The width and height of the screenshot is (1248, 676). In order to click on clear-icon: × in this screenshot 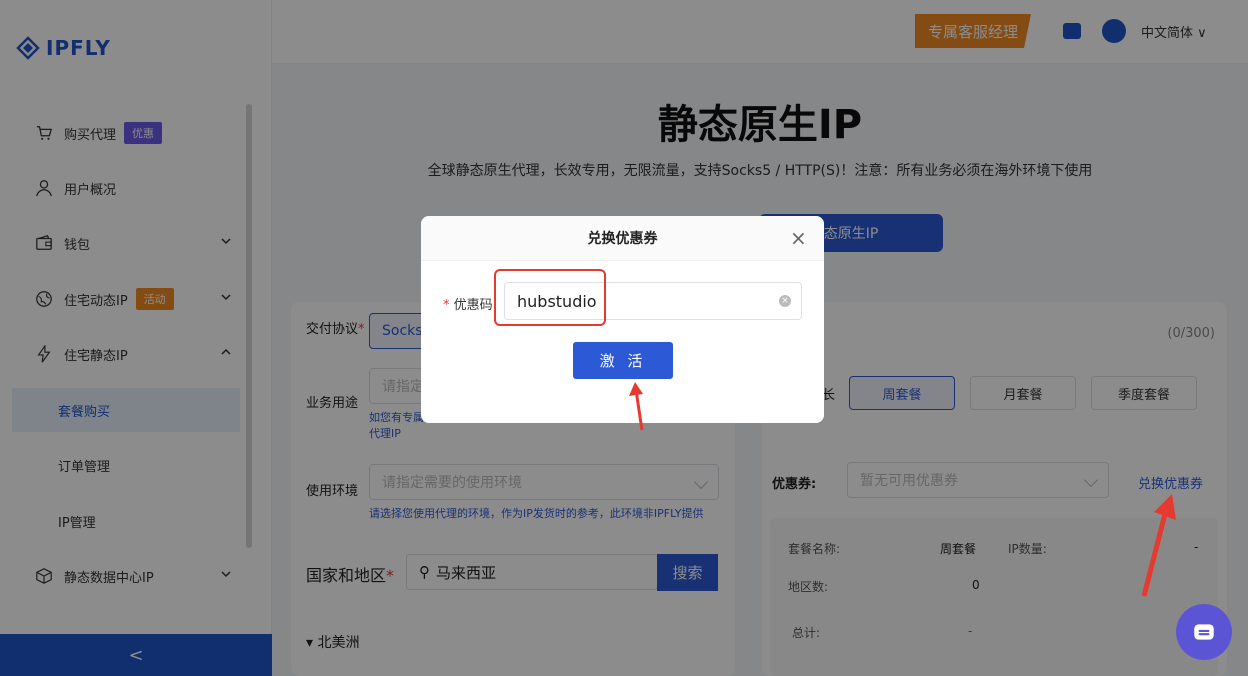, I will do `click(785, 301)`.